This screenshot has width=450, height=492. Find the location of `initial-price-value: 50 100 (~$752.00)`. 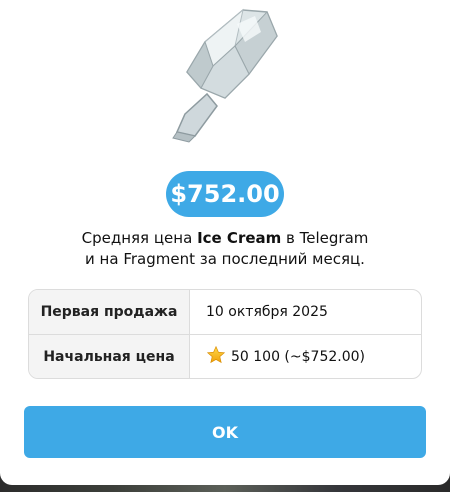

initial-price-value: 50 100 (~$752.00) is located at coordinates (298, 357).